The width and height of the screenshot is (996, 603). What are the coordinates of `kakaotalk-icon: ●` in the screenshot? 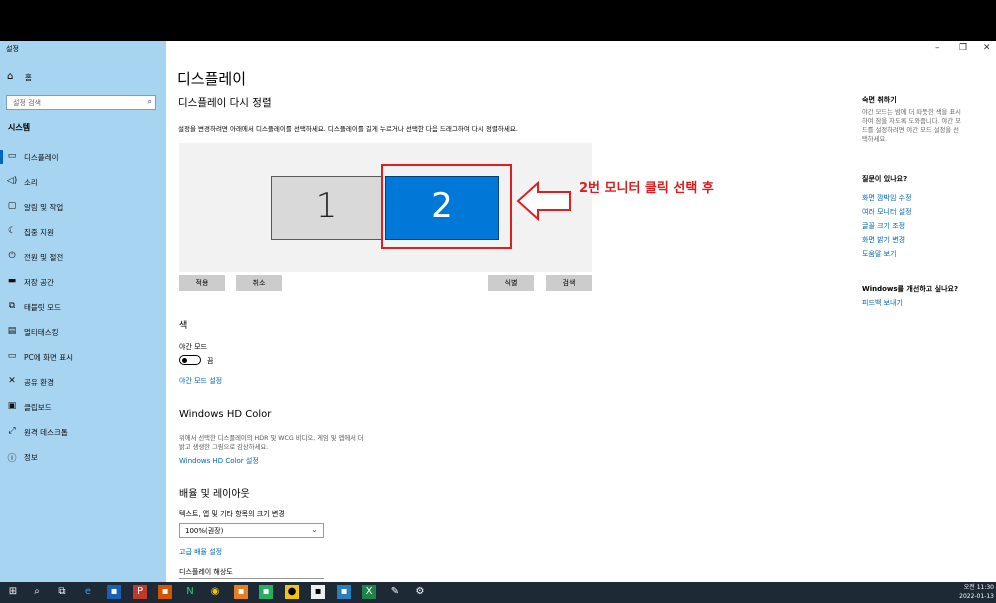 It's located at (292, 592).